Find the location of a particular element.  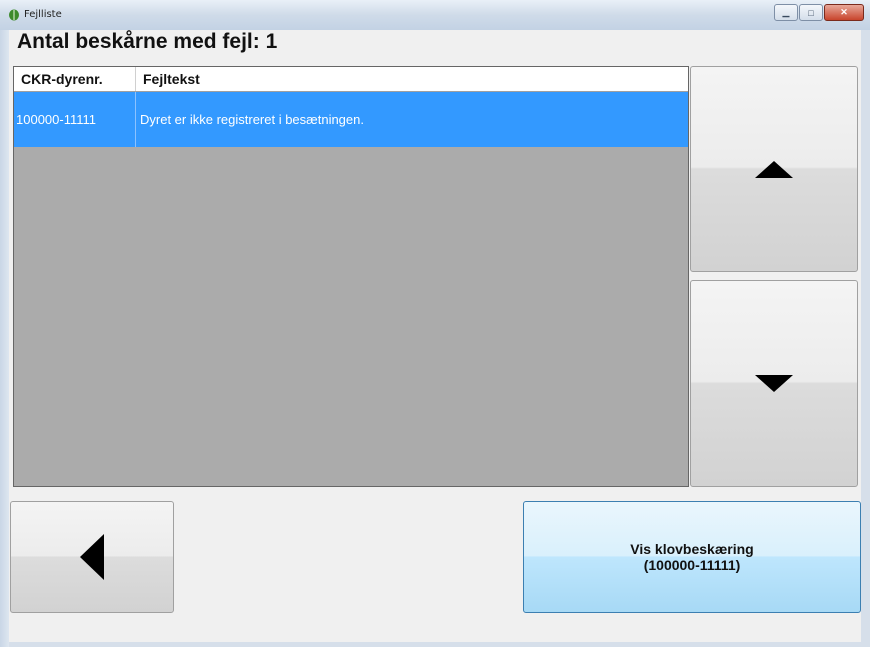

window-controls: ▁ □ ✕ is located at coordinates (818, 12).